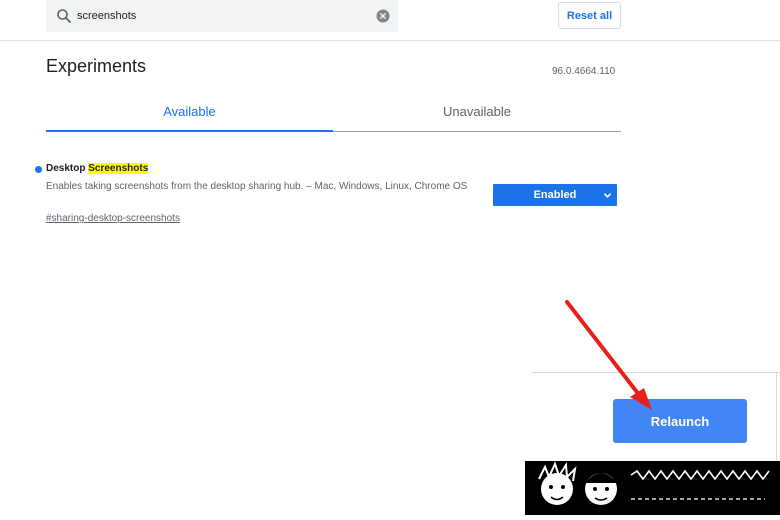 The width and height of the screenshot is (780, 520). I want to click on search-input, so click(217, 16).